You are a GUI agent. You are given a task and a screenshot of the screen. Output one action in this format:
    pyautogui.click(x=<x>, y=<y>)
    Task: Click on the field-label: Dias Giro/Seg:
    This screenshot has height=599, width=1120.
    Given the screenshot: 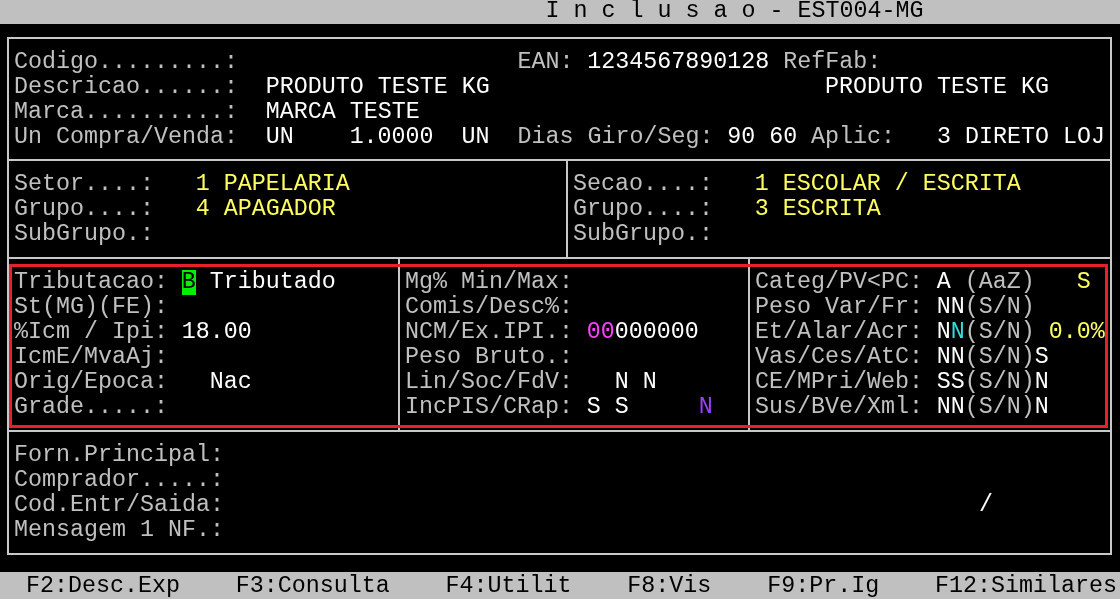 What is the action you would take?
    pyautogui.click(x=615, y=137)
    